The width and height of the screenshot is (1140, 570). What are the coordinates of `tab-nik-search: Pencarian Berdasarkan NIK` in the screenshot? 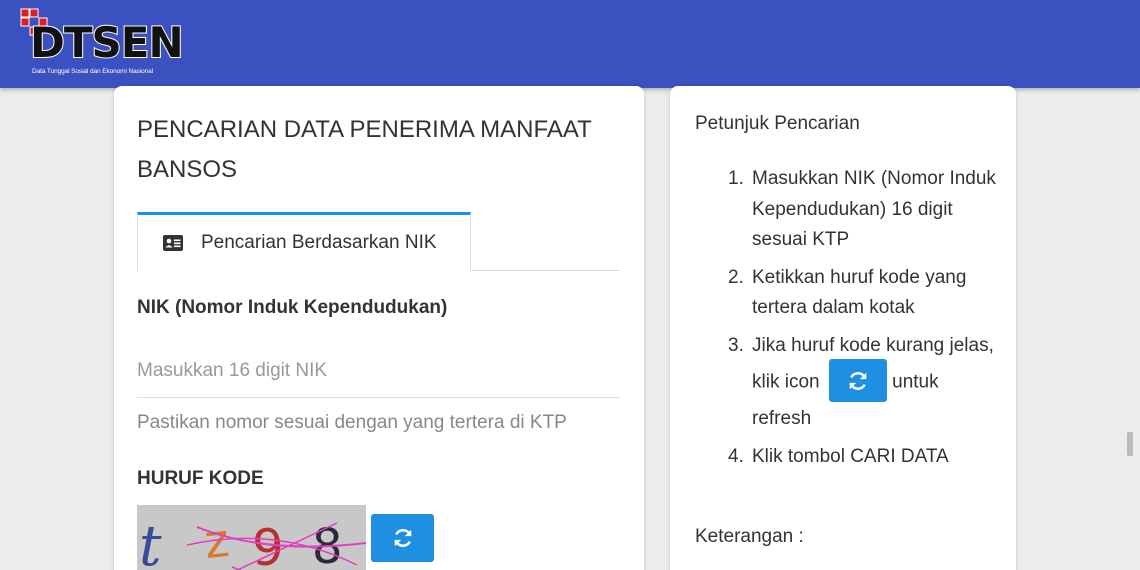 It's located at (304, 241).